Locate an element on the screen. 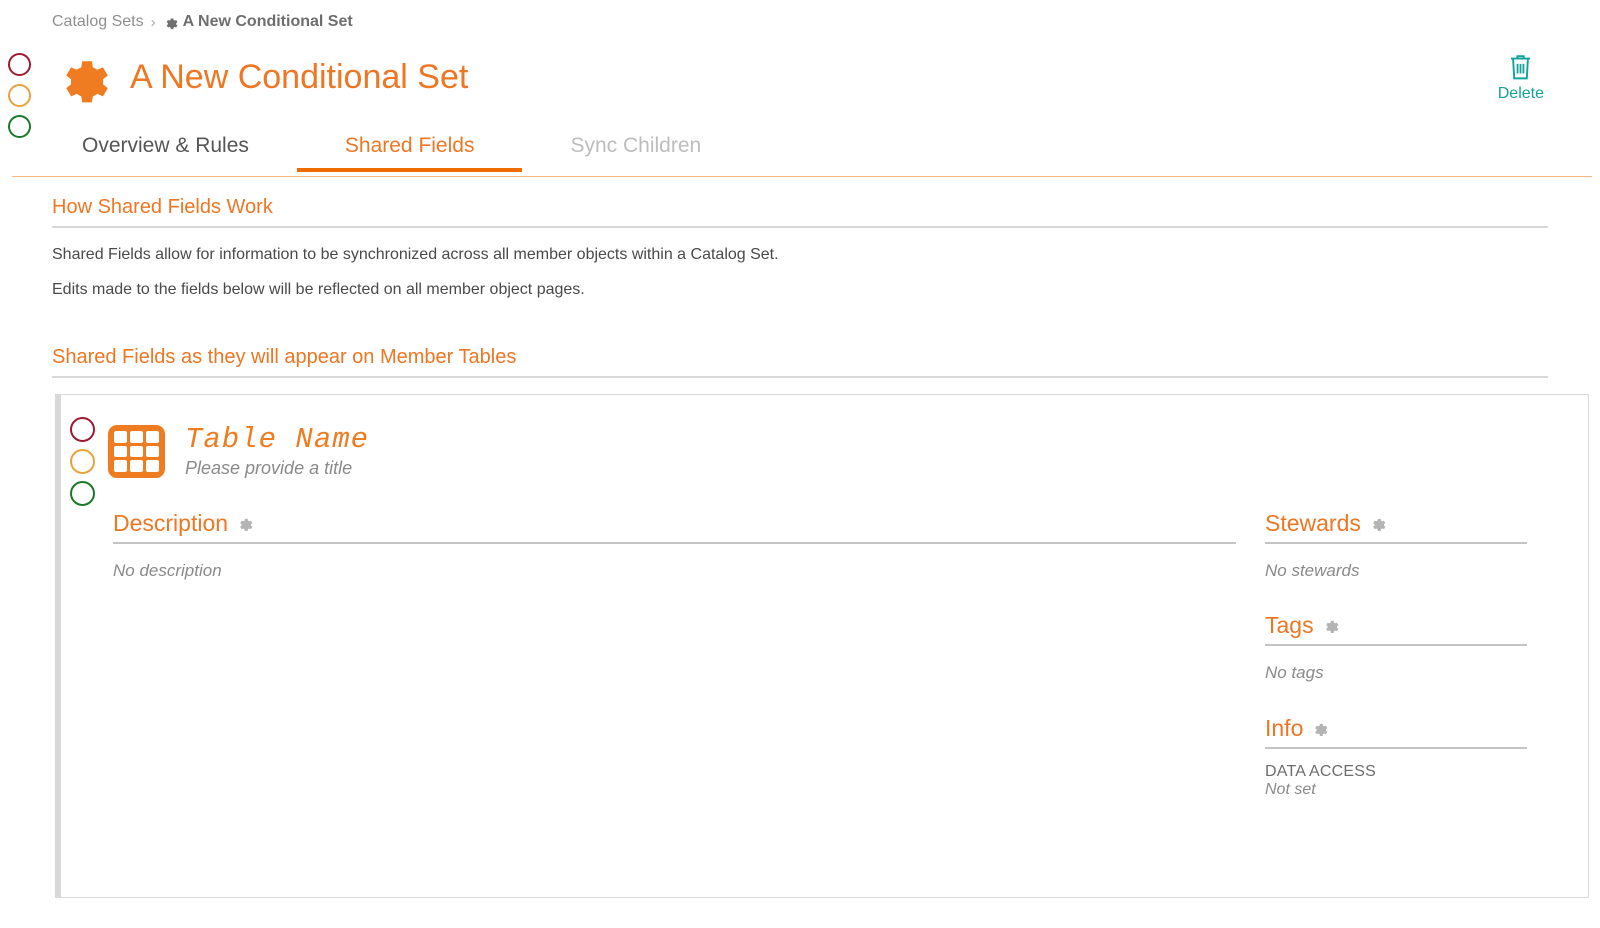 This screenshot has width=1600, height=928. how-shared-fields-section: How Shared Fields Work is located at coordinates (800, 212).